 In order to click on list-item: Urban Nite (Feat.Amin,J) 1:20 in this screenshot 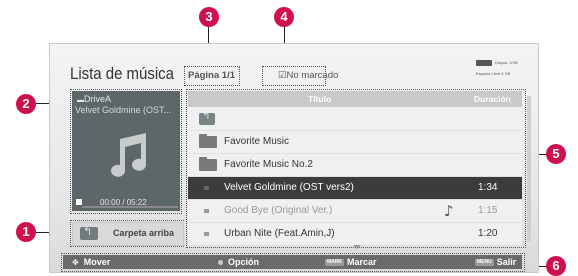, I will do `click(355, 234)`.